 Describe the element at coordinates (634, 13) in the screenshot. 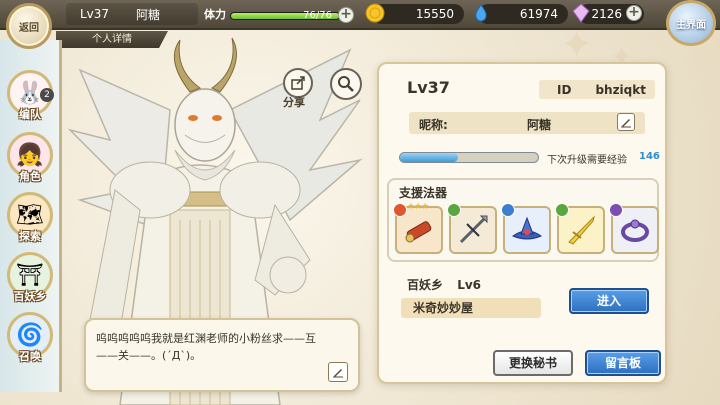

I see `add-crystal-button: +` at that location.